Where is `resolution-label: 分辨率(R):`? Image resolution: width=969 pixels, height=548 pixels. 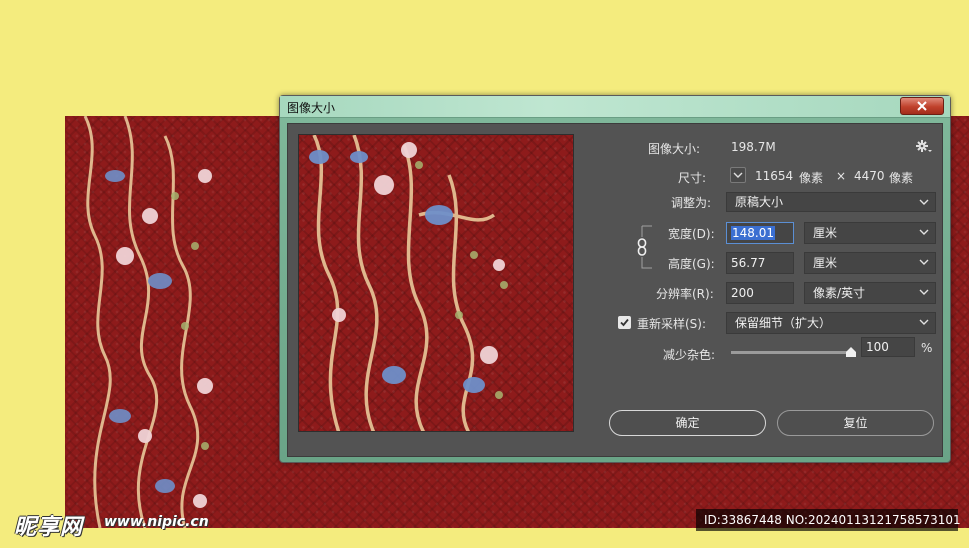
resolution-label: 分辨率(R): is located at coordinates (685, 294).